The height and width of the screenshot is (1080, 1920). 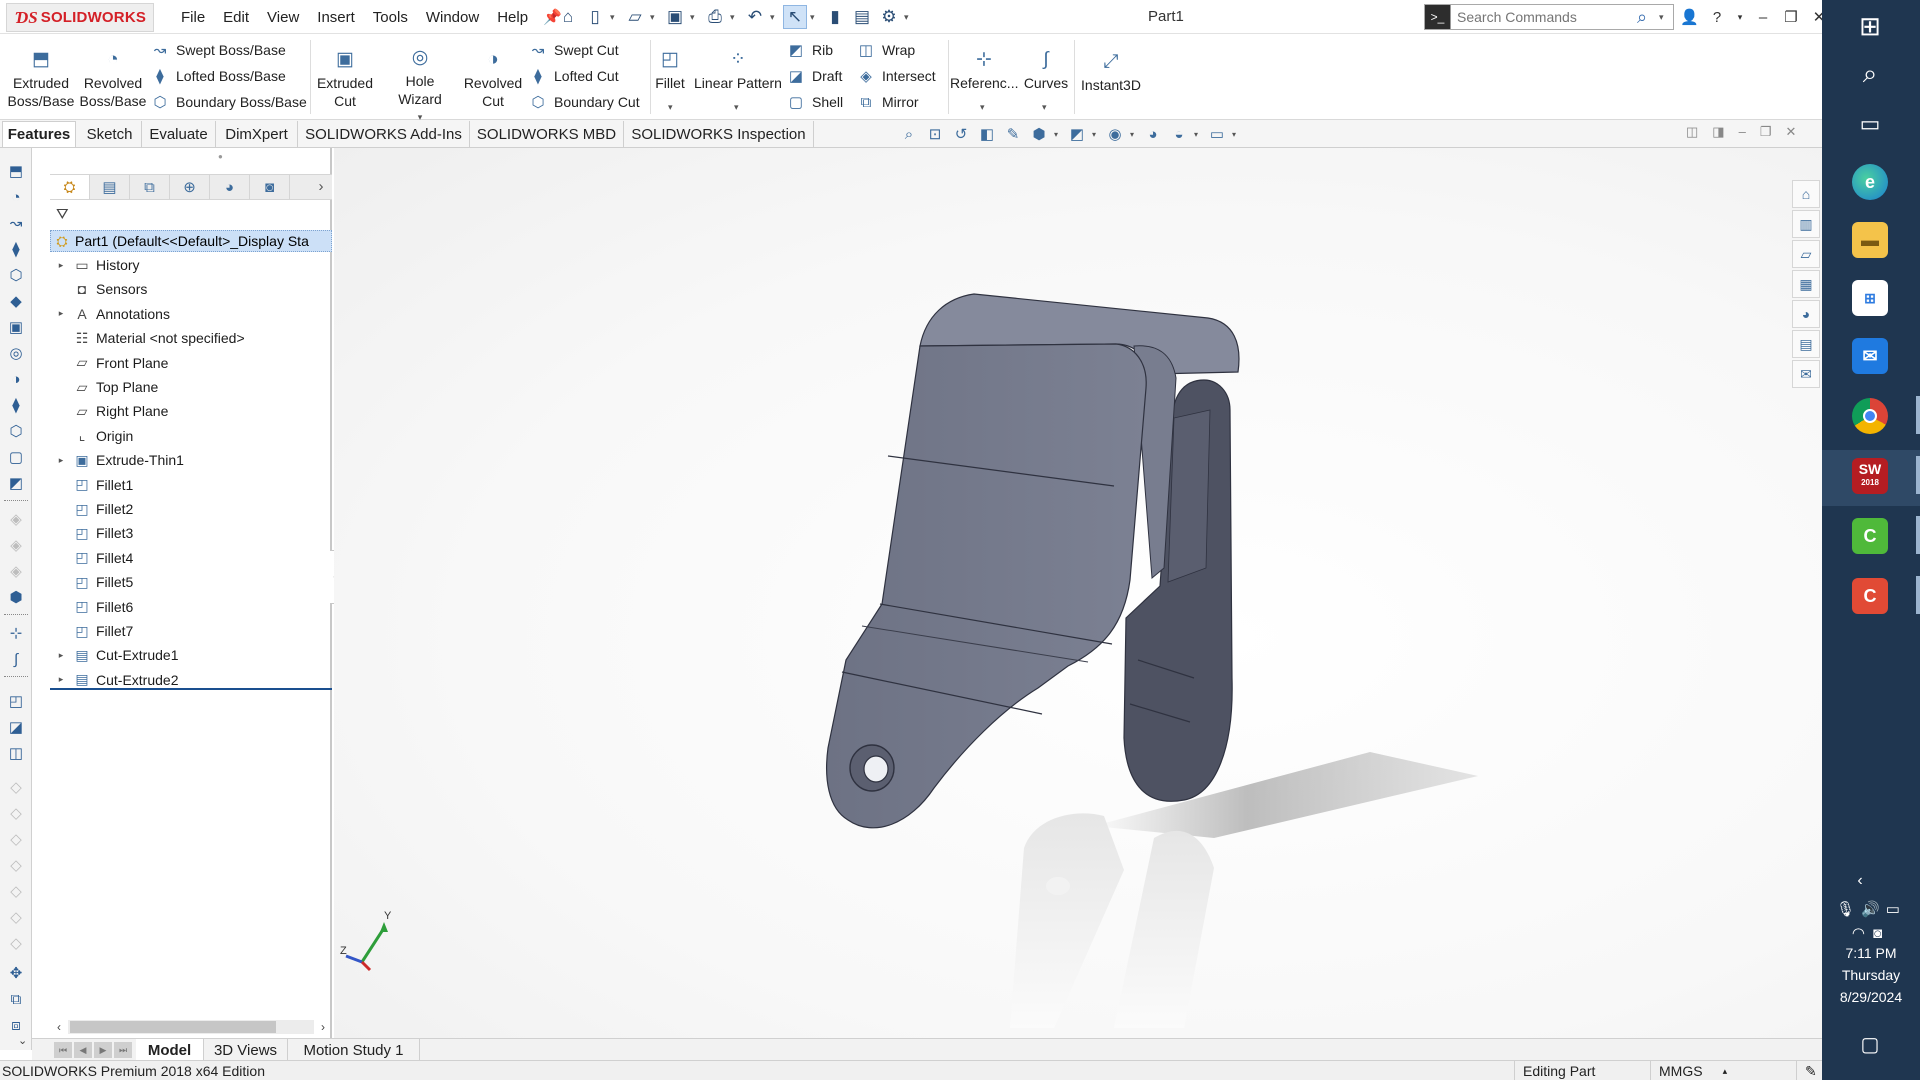 I want to click on tree-item: ◰ Fillet6, so click(x=191, y=607).